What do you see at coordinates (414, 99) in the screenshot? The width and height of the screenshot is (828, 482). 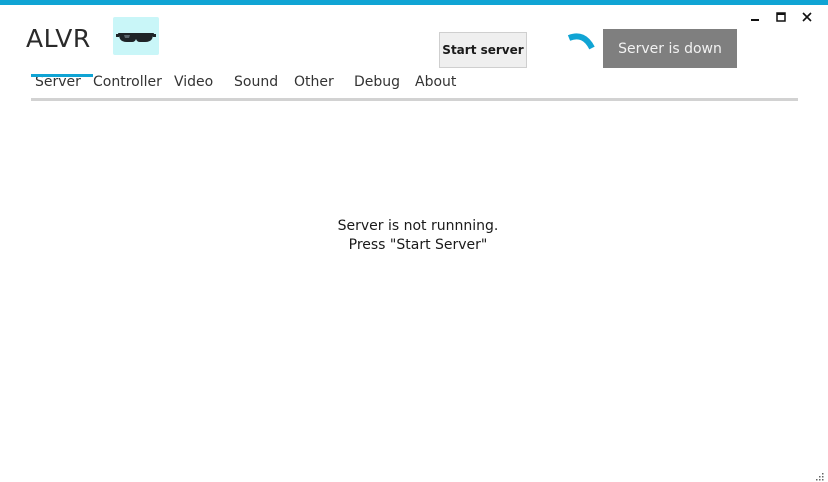 I see `tab-bar-rule` at bounding box center [414, 99].